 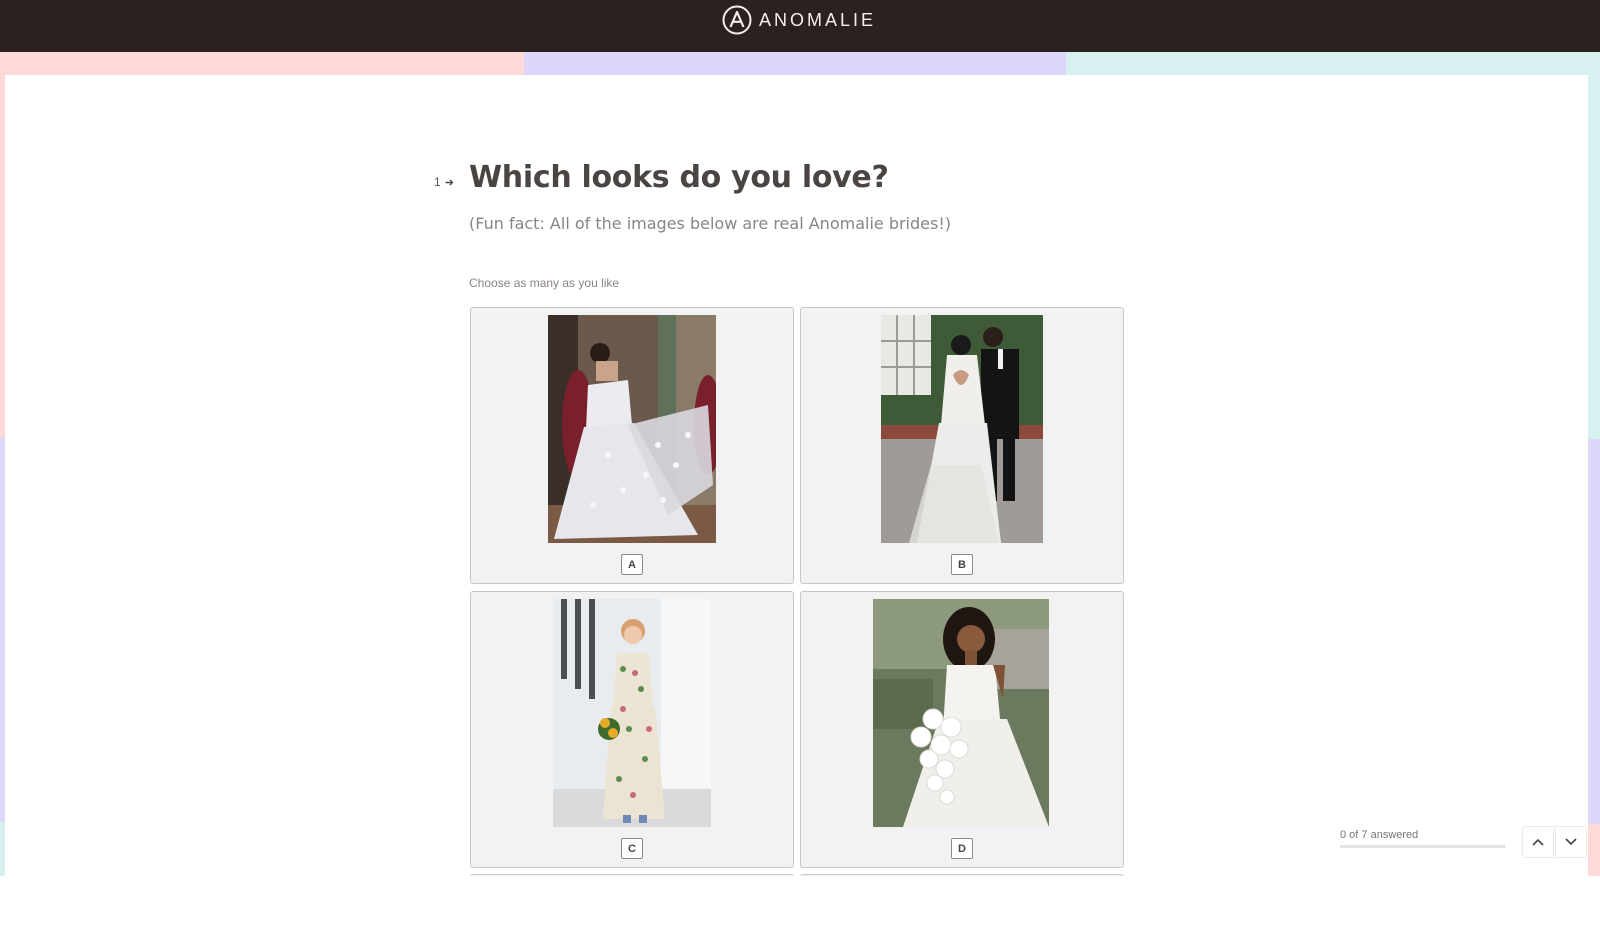 What do you see at coordinates (961, 713) in the screenshot?
I see `choice-image-d` at bounding box center [961, 713].